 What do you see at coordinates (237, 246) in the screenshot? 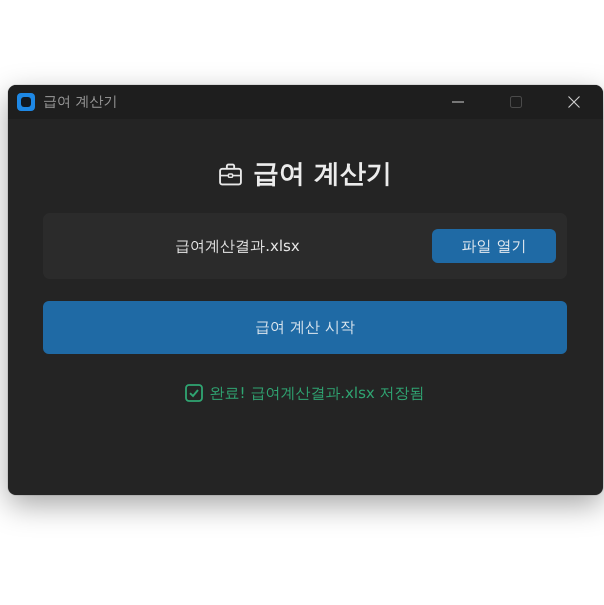
I see `file-name: 급여계산결과.xlsx` at bounding box center [237, 246].